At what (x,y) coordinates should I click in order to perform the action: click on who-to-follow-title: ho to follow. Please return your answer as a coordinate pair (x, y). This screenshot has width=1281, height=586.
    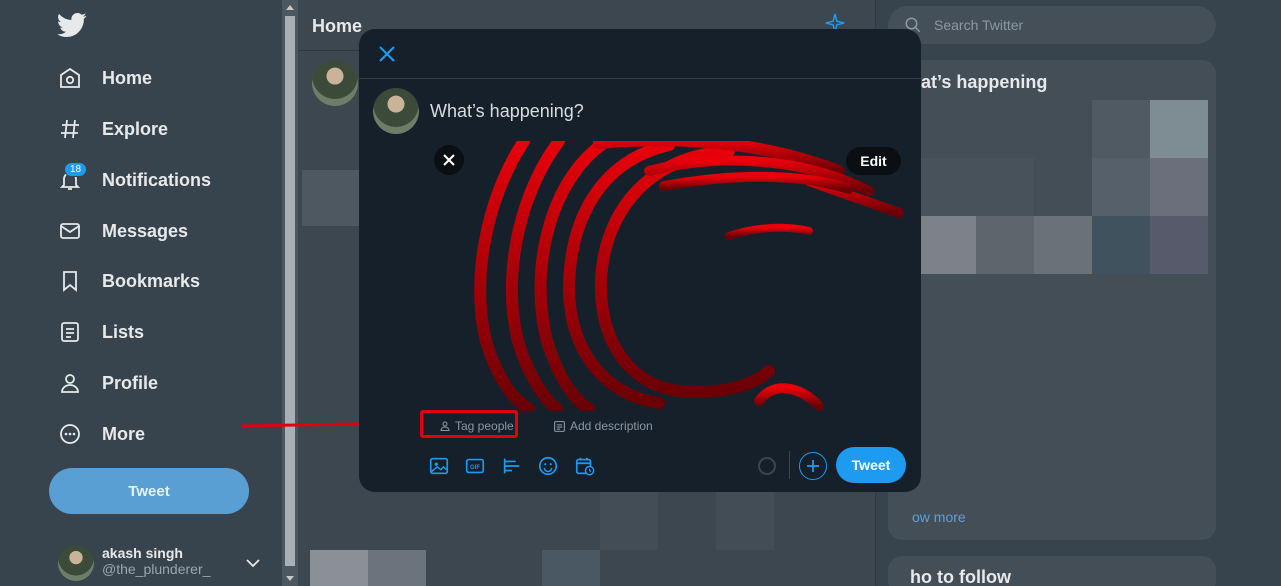
    Looking at the image, I should click on (960, 576).